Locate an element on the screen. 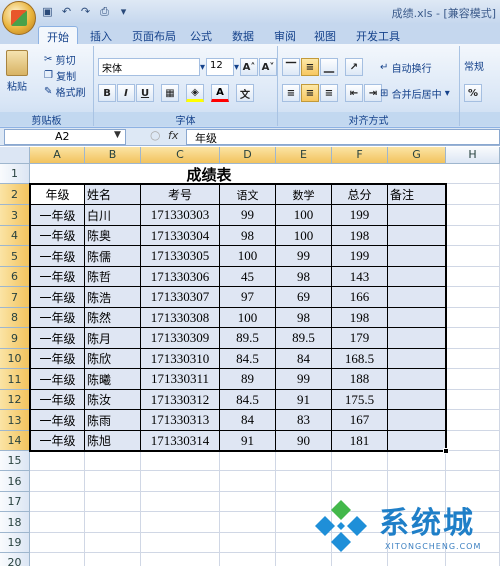 The height and width of the screenshot is (566, 500). row-header-13: 13 is located at coordinates (15, 420).